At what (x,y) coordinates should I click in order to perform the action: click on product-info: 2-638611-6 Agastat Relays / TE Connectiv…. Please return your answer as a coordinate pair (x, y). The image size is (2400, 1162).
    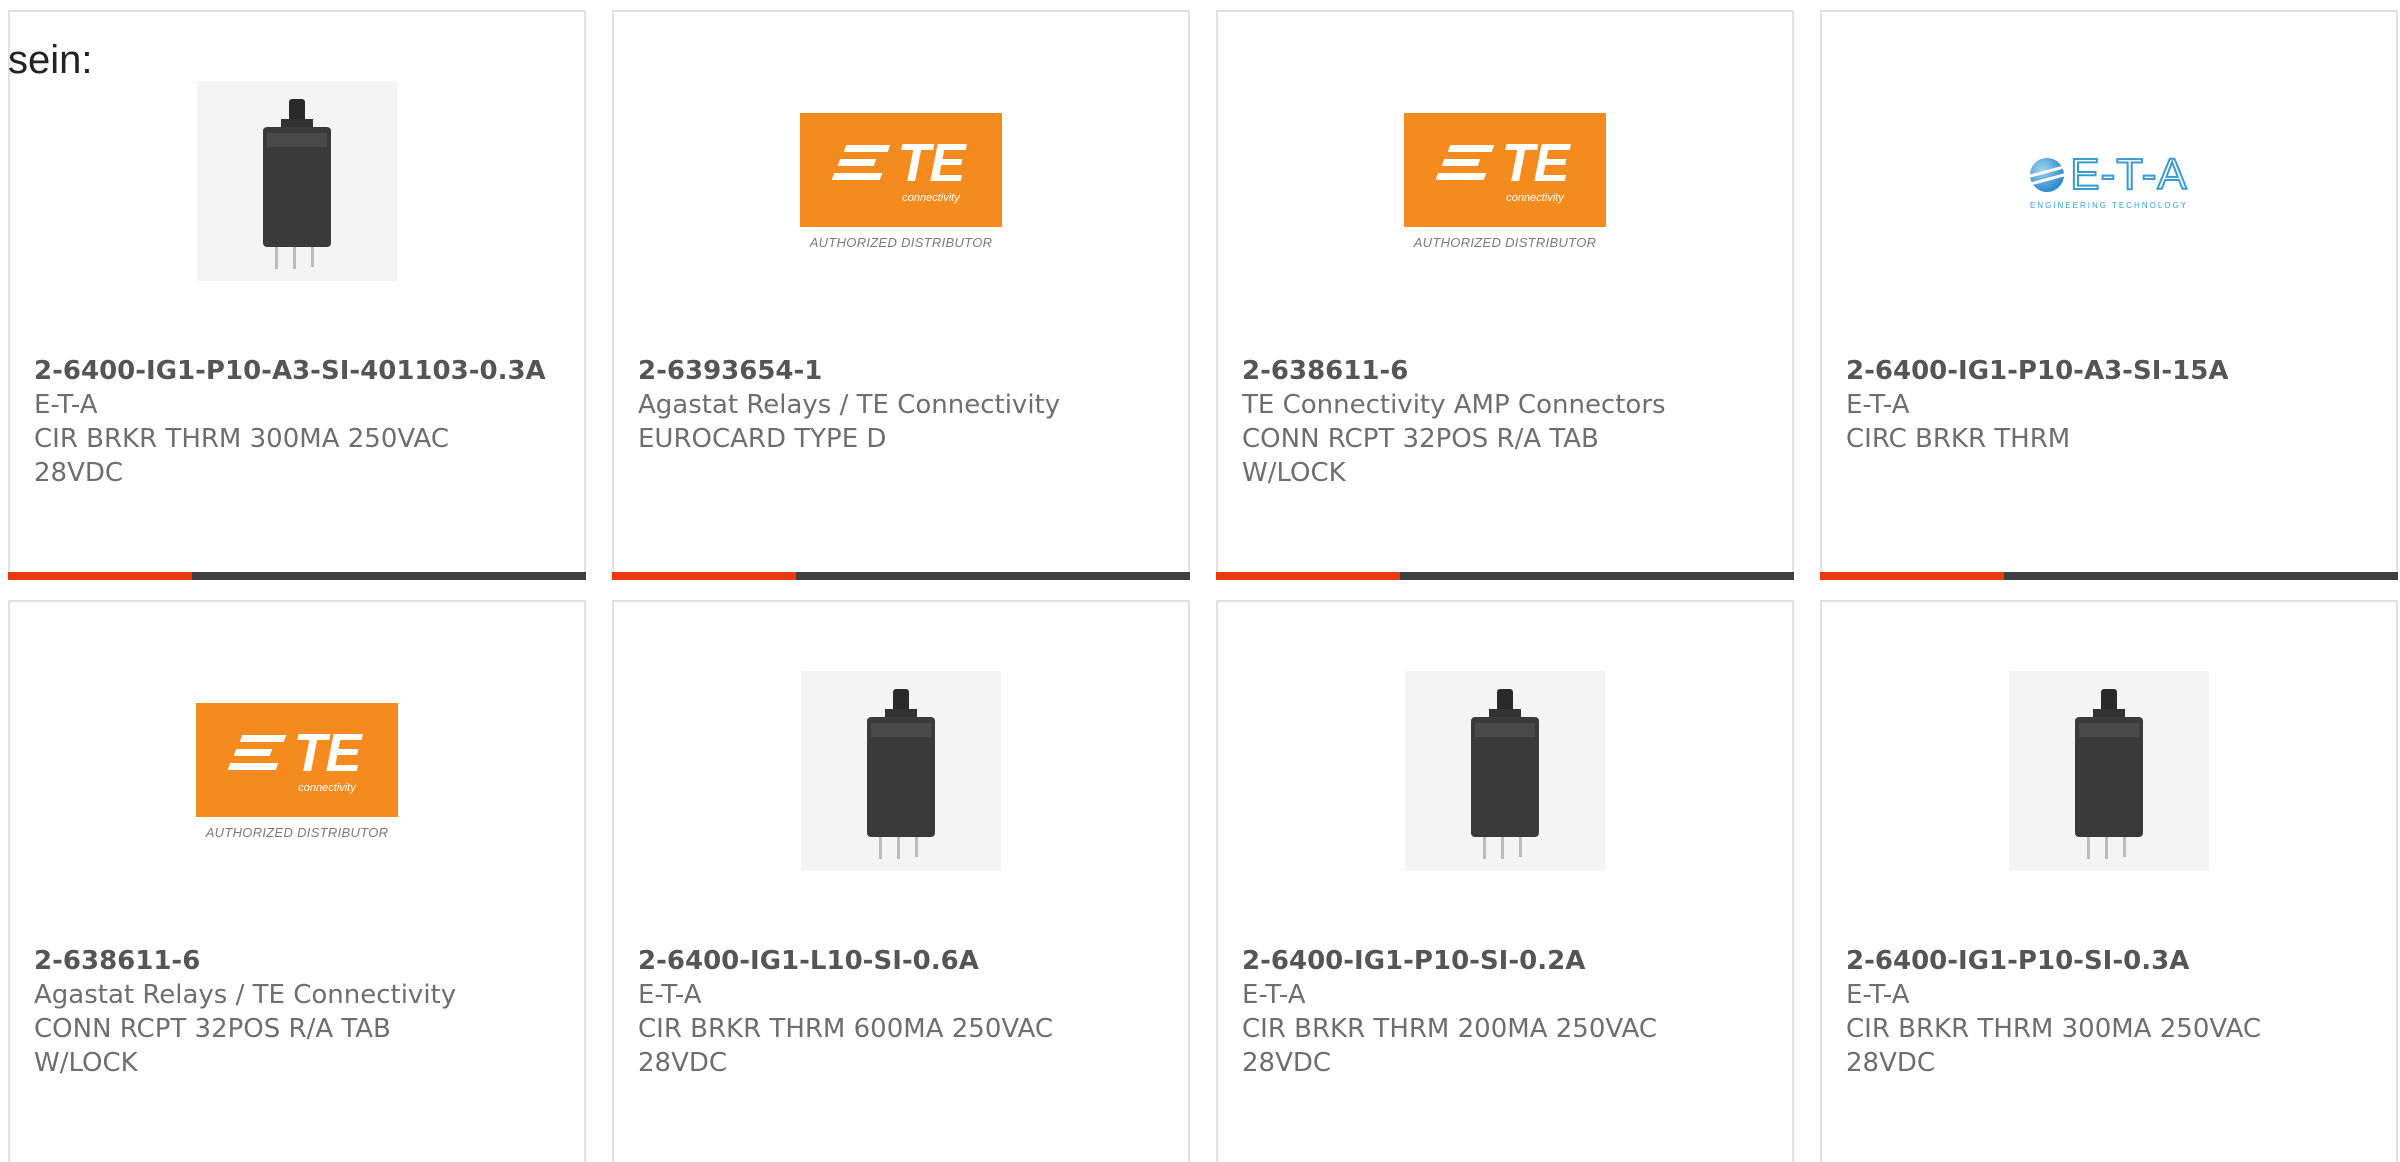
    Looking at the image, I should click on (297, 1012).